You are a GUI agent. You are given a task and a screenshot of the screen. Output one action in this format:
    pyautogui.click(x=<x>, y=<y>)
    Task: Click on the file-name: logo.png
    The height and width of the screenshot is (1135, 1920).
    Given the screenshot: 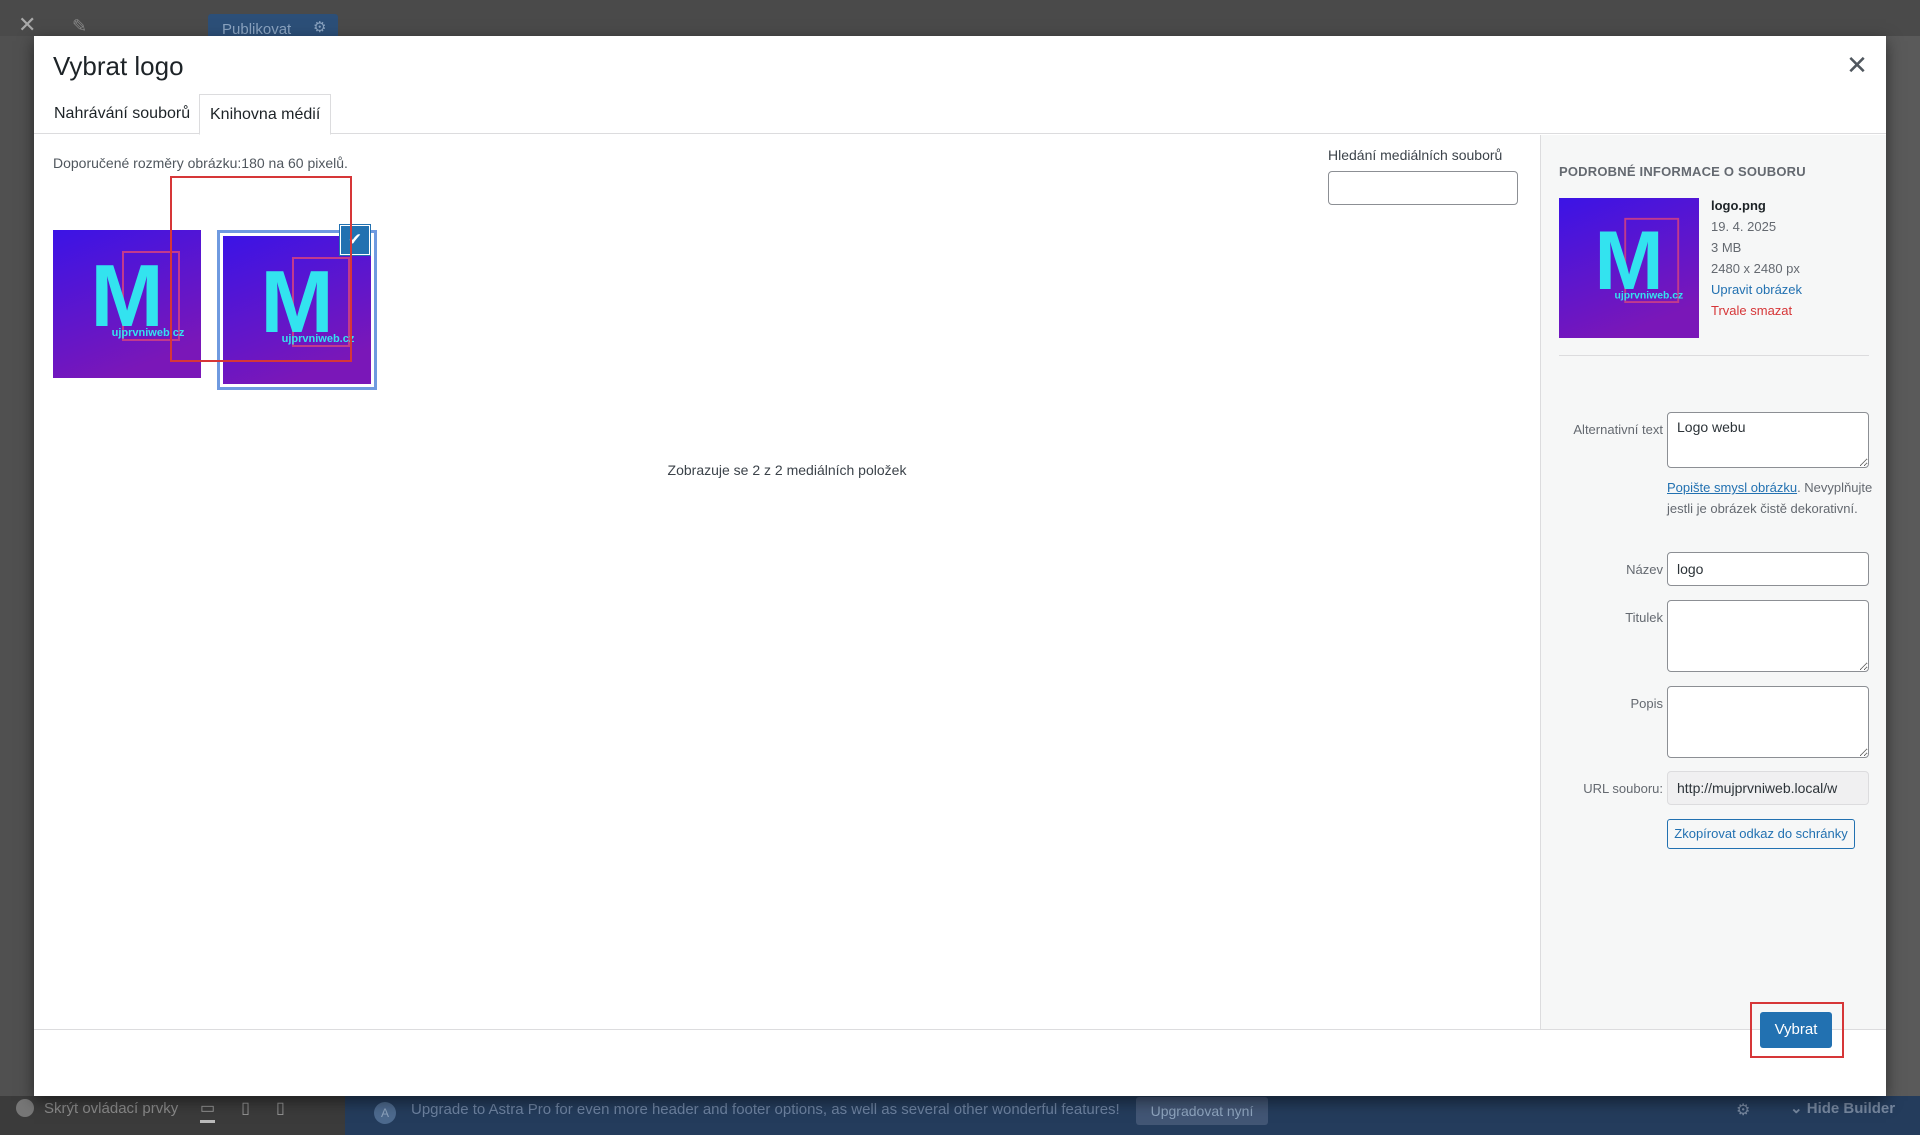 What is the action you would take?
    pyautogui.click(x=1738, y=205)
    